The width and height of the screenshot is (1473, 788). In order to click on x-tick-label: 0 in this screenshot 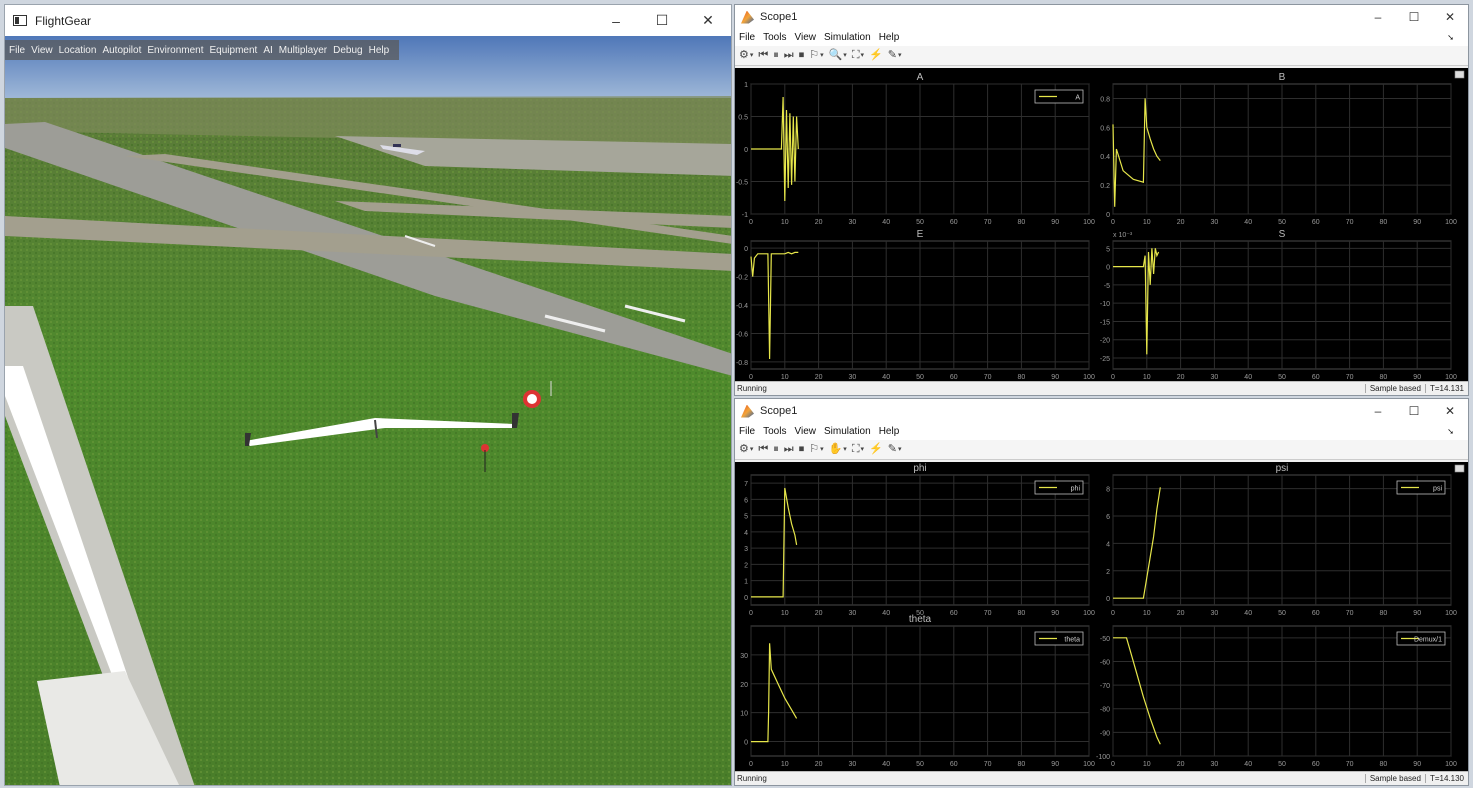, I will do `click(751, 613)`.